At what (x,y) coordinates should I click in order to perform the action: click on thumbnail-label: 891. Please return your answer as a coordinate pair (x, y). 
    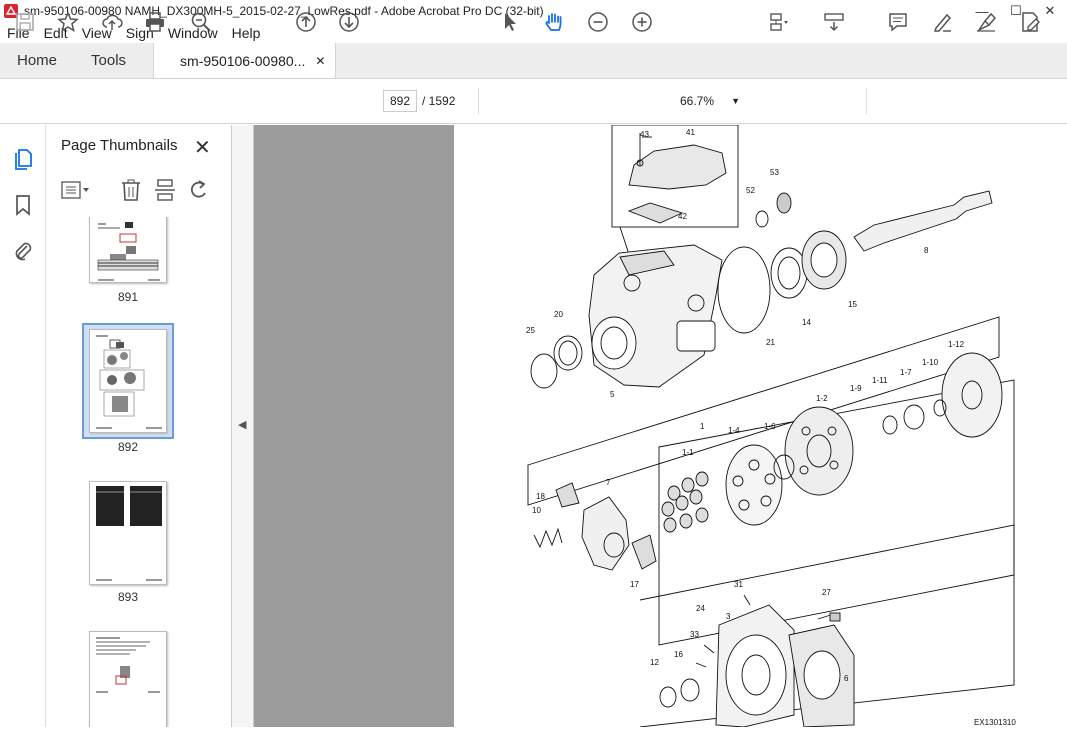
    Looking at the image, I should click on (128, 297).